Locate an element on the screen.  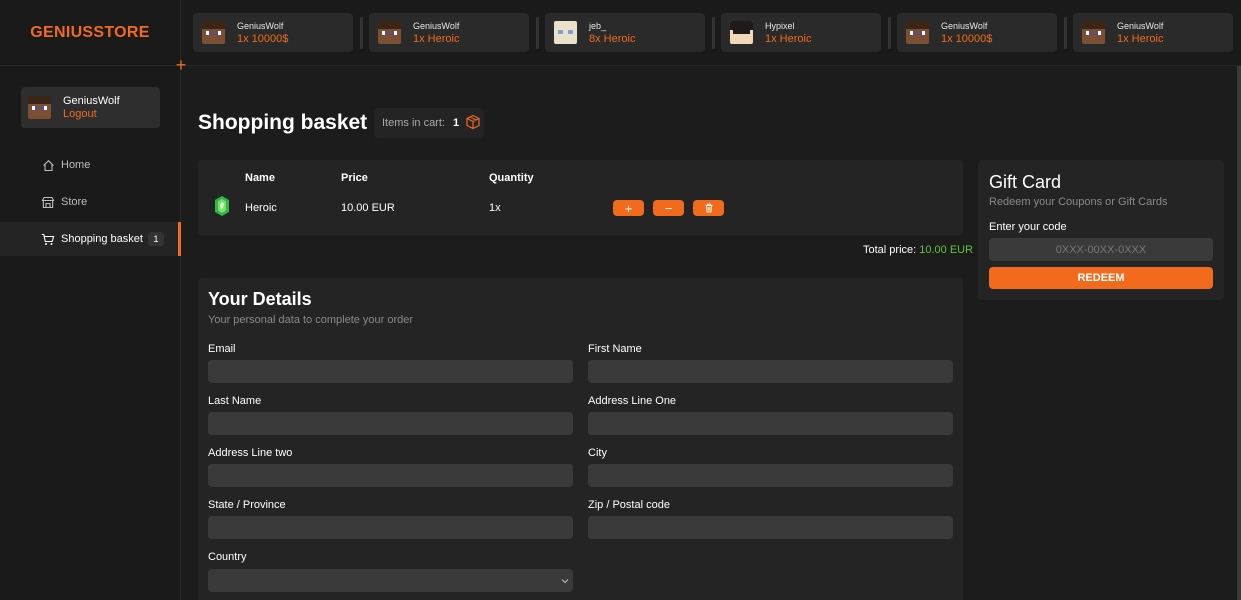
column-header-price: Price is located at coordinates (354, 178).